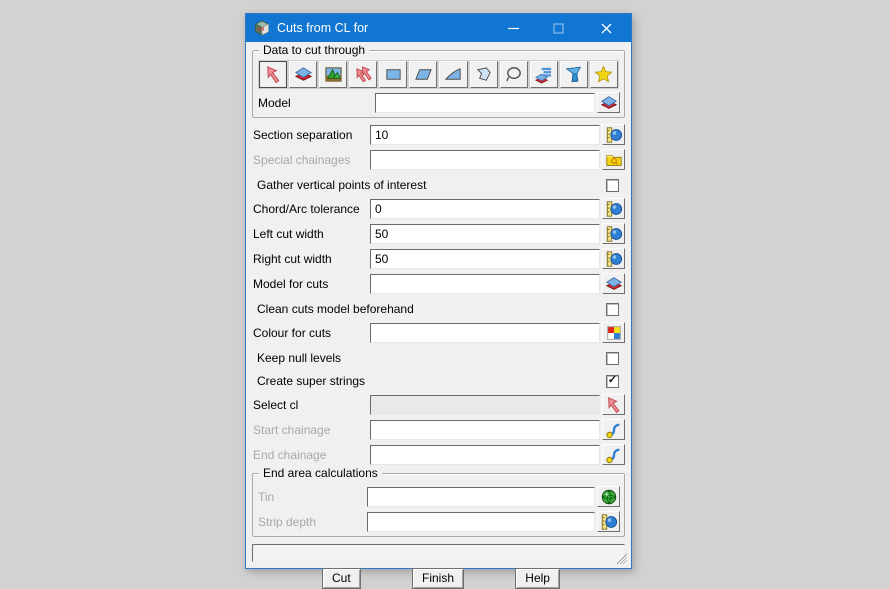 The height and width of the screenshot is (589, 890). I want to click on wedge-select-icon, so click(453, 74).